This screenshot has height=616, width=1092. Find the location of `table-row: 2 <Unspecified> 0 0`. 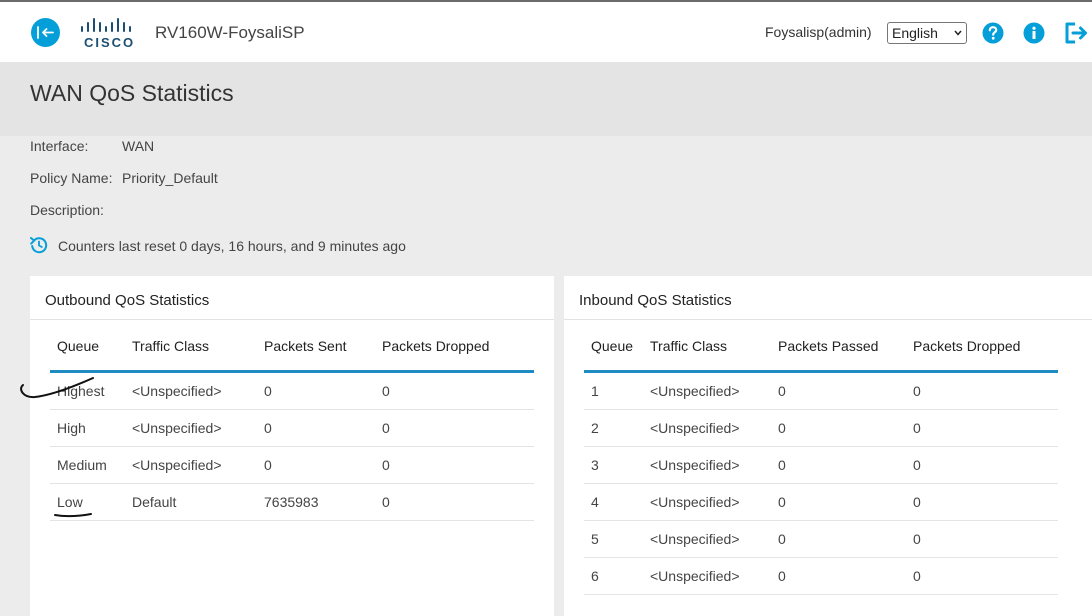

table-row: 2 <Unspecified> 0 0 is located at coordinates (821, 428).